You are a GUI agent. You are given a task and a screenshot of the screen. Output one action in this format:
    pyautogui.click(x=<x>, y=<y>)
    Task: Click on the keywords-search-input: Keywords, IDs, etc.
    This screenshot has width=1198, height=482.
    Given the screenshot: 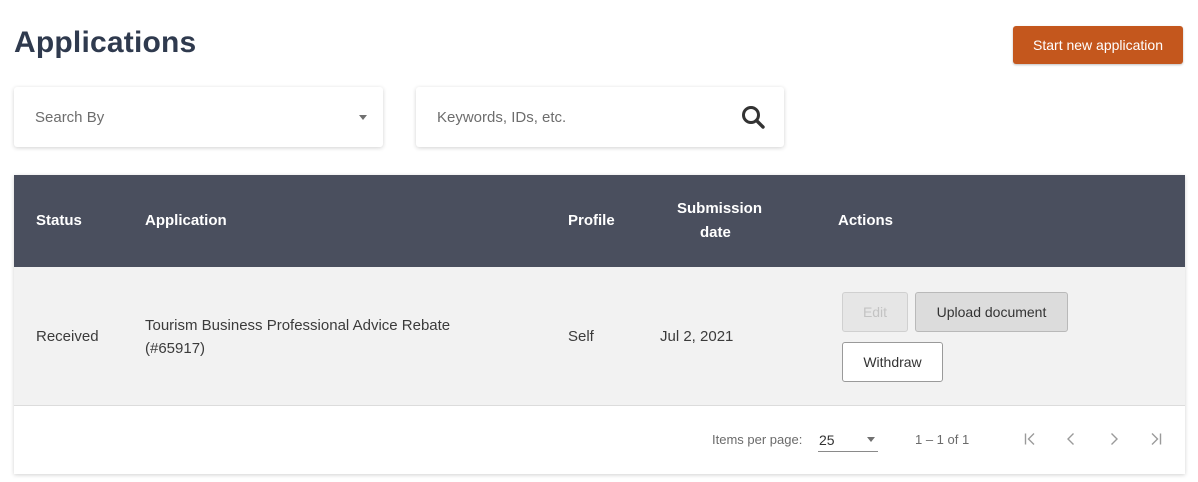 What is the action you would take?
    pyautogui.click(x=600, y=117)
    